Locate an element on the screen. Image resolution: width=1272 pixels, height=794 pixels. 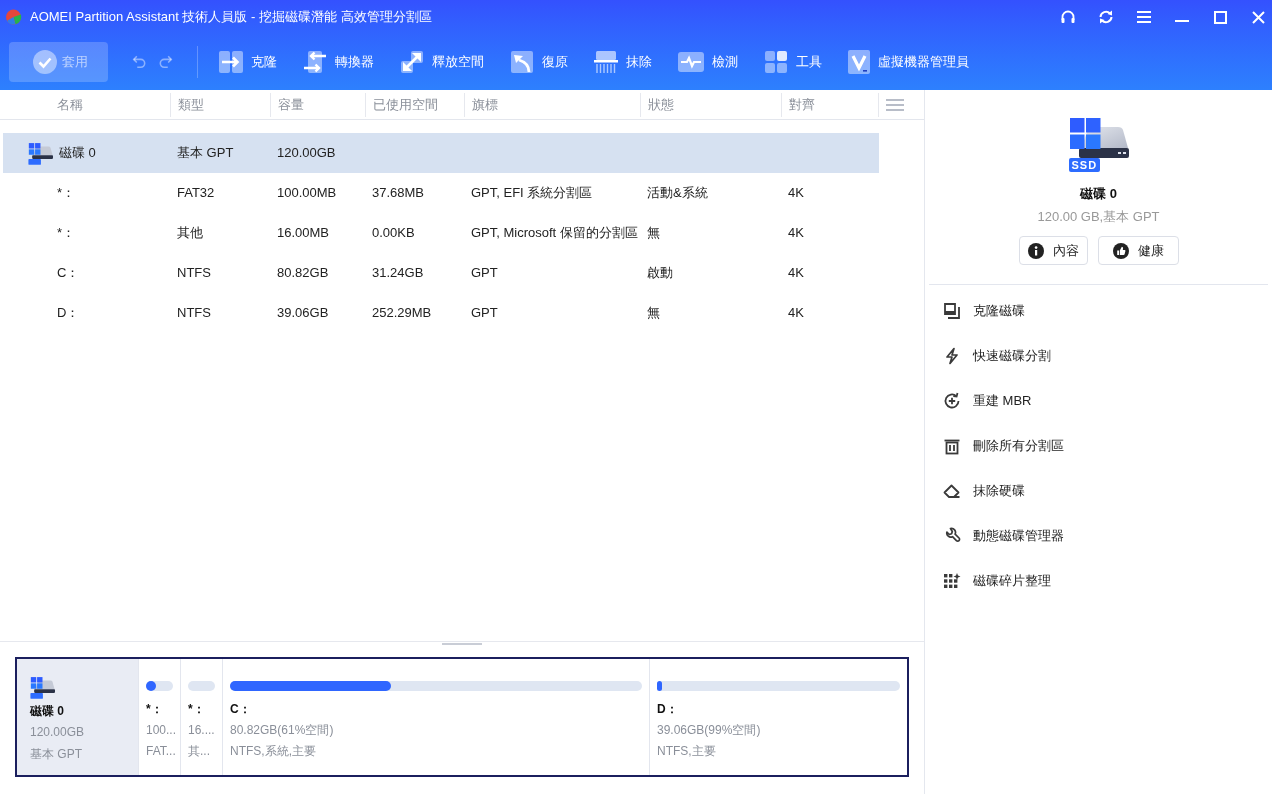
toolbar-button: 工具 is located at coordinates (793, 62).